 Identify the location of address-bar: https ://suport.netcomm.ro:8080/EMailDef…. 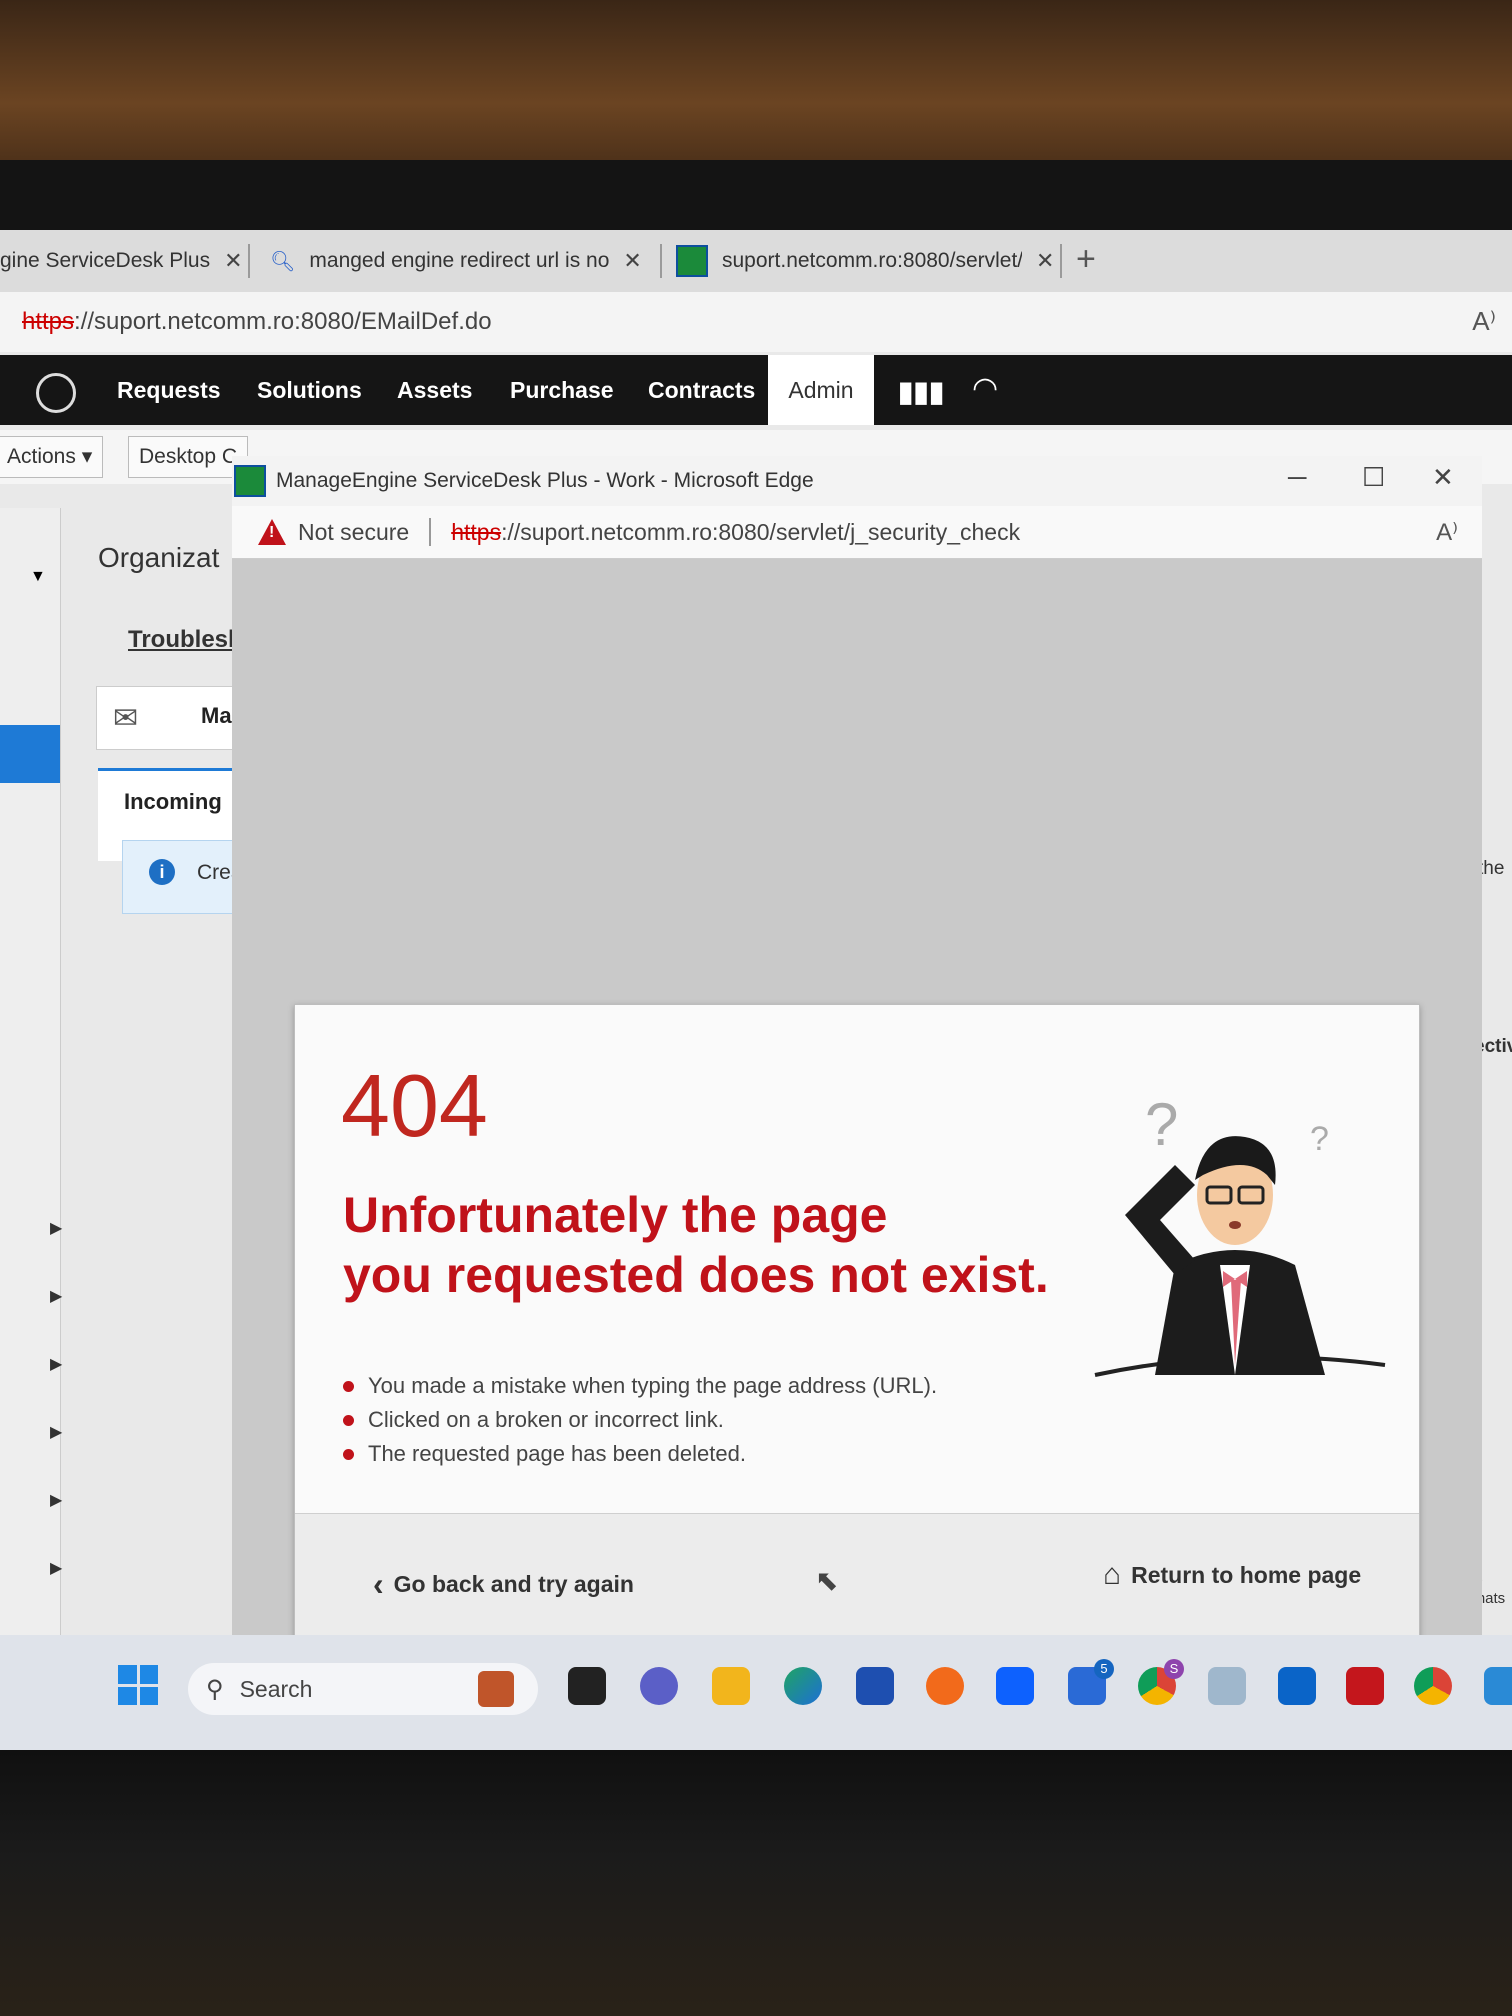
(756, 322).